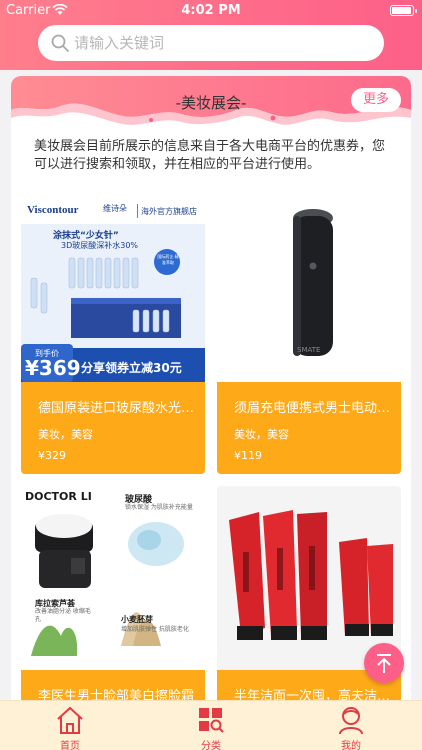 This screenshot has width=422, height=750. What do you see at coordinates (131, 368) in the screenshot?
I see `image-coupon: 分享领券立减30元` at bounding box center [131, 368].